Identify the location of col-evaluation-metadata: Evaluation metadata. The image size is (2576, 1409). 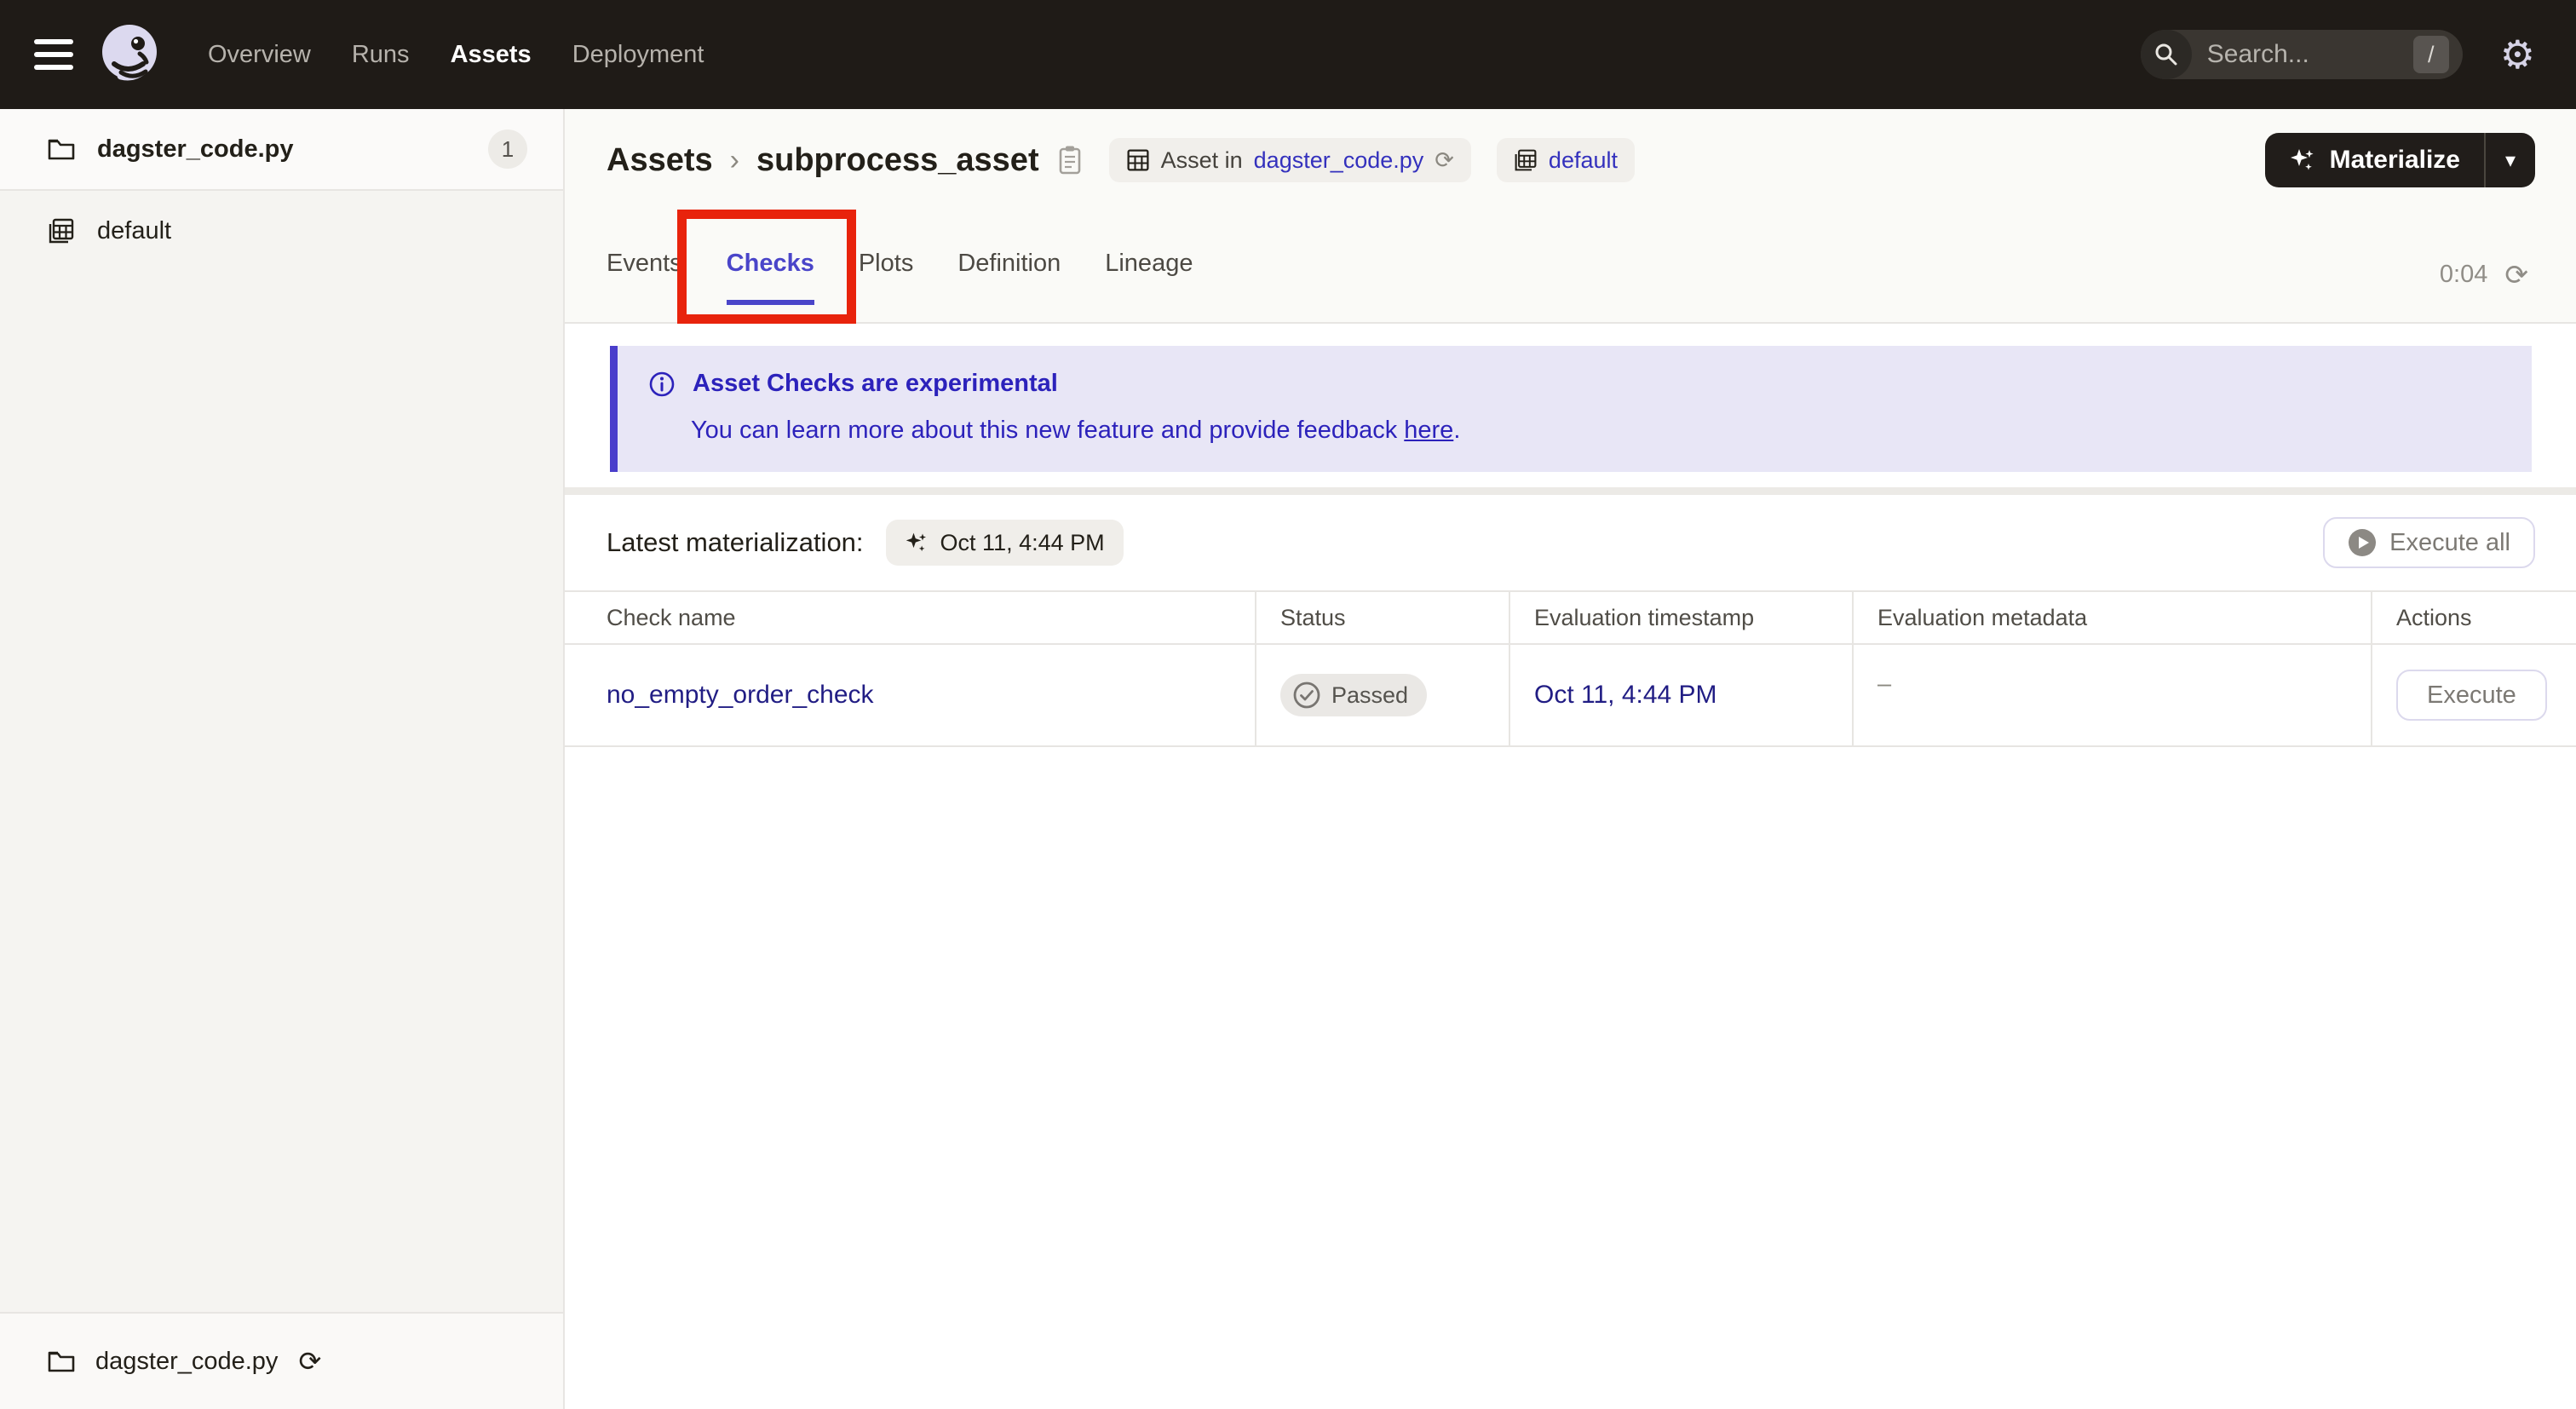
(2111, 617).